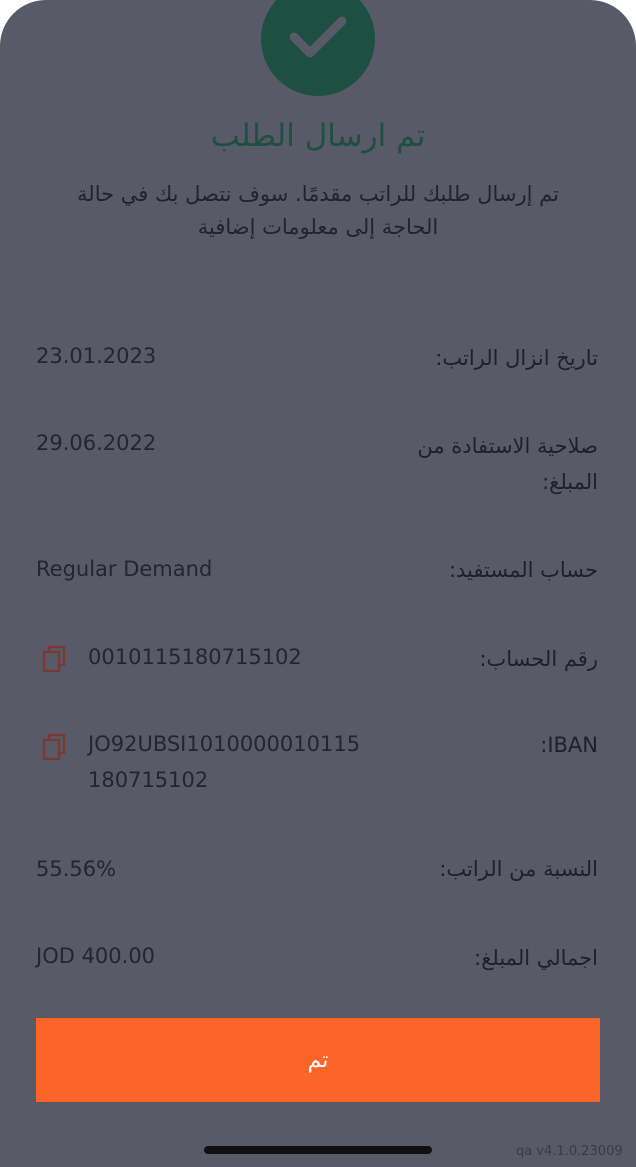 This screenshot has height=1167, width=636. I want to click on success-badge, so click(318, 48).